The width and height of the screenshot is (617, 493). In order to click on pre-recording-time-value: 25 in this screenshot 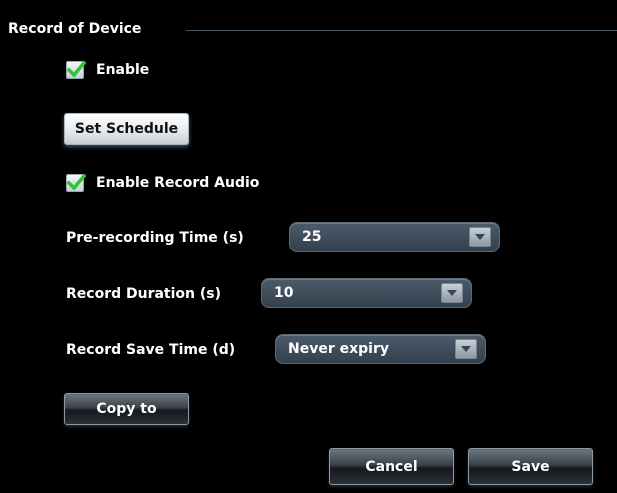, I will do `click(312, 237)`.